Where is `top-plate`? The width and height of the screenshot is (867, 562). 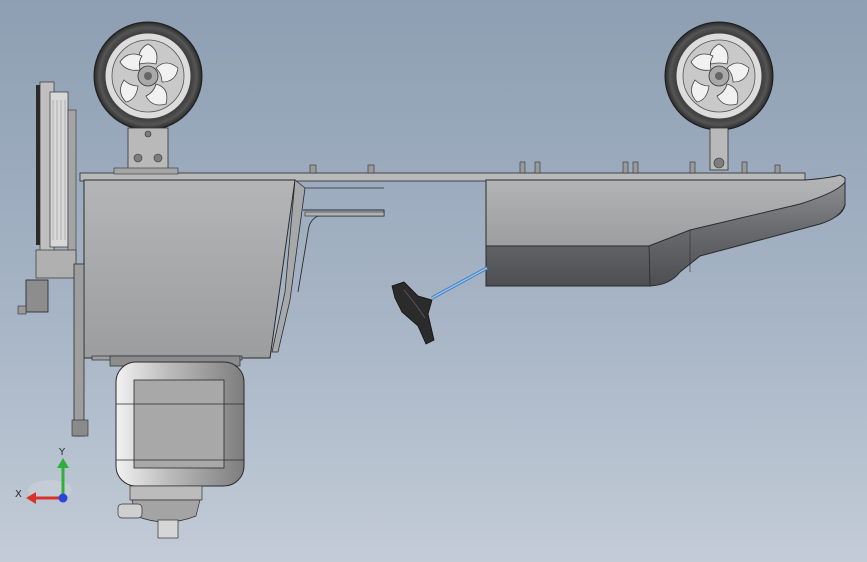
top-plate is located at coordinates (442, 171).